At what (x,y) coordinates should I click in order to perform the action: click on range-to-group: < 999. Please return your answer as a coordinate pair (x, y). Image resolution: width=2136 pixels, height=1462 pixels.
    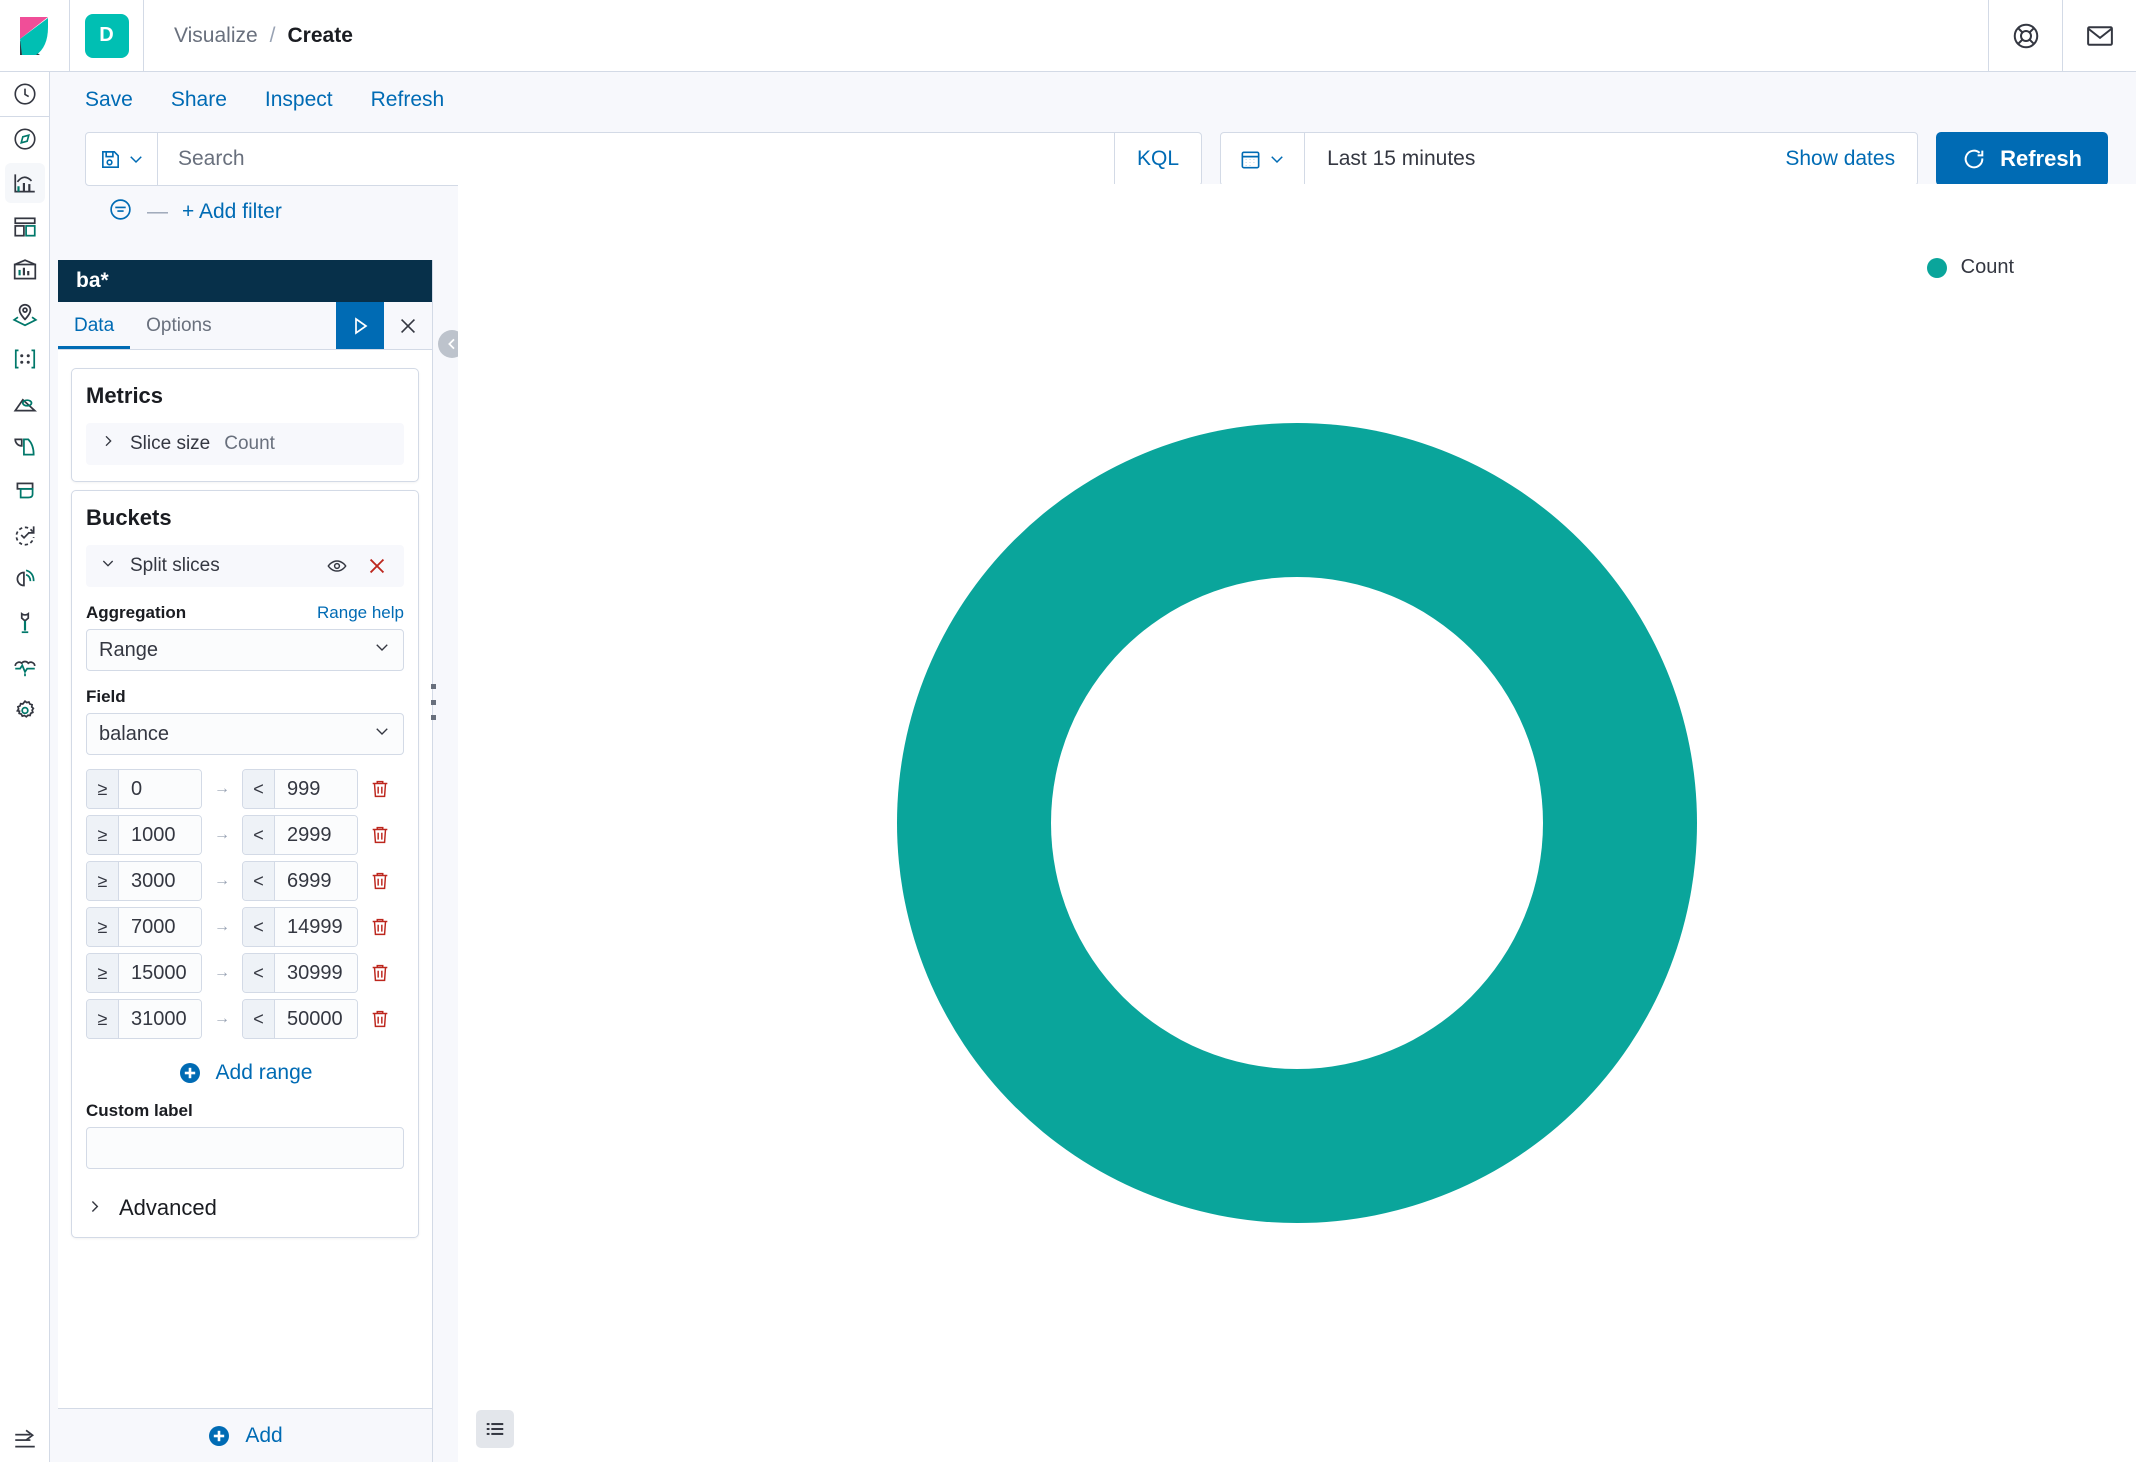
    Looking at the image, I should click on (300, 789).